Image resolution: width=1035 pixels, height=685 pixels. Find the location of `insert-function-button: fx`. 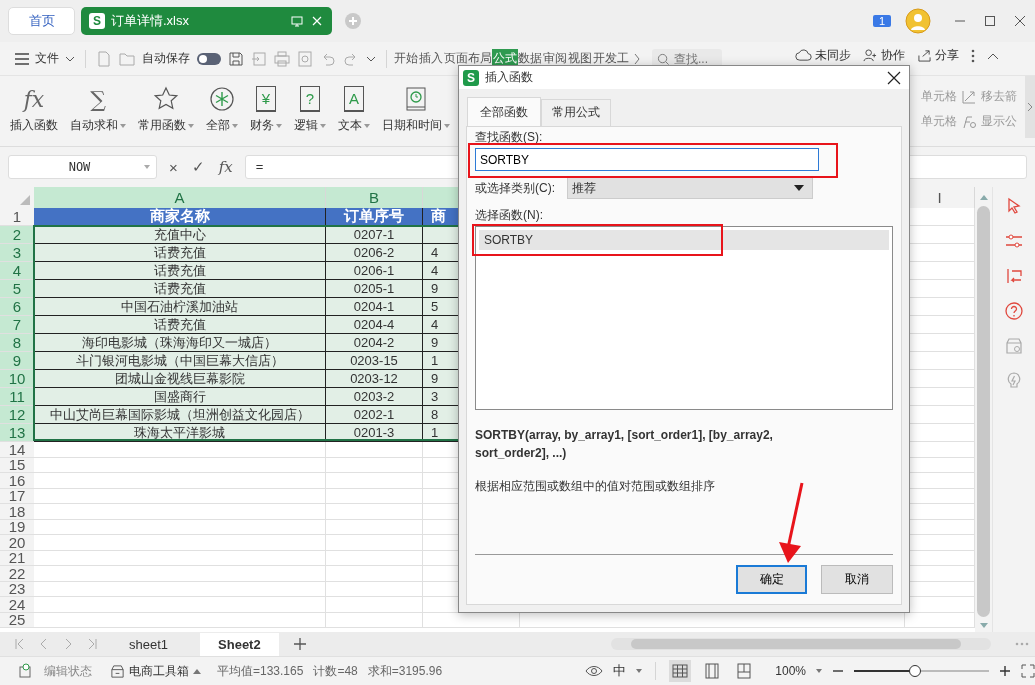

insert-function-button: fx is located at coordinates (225, 167).